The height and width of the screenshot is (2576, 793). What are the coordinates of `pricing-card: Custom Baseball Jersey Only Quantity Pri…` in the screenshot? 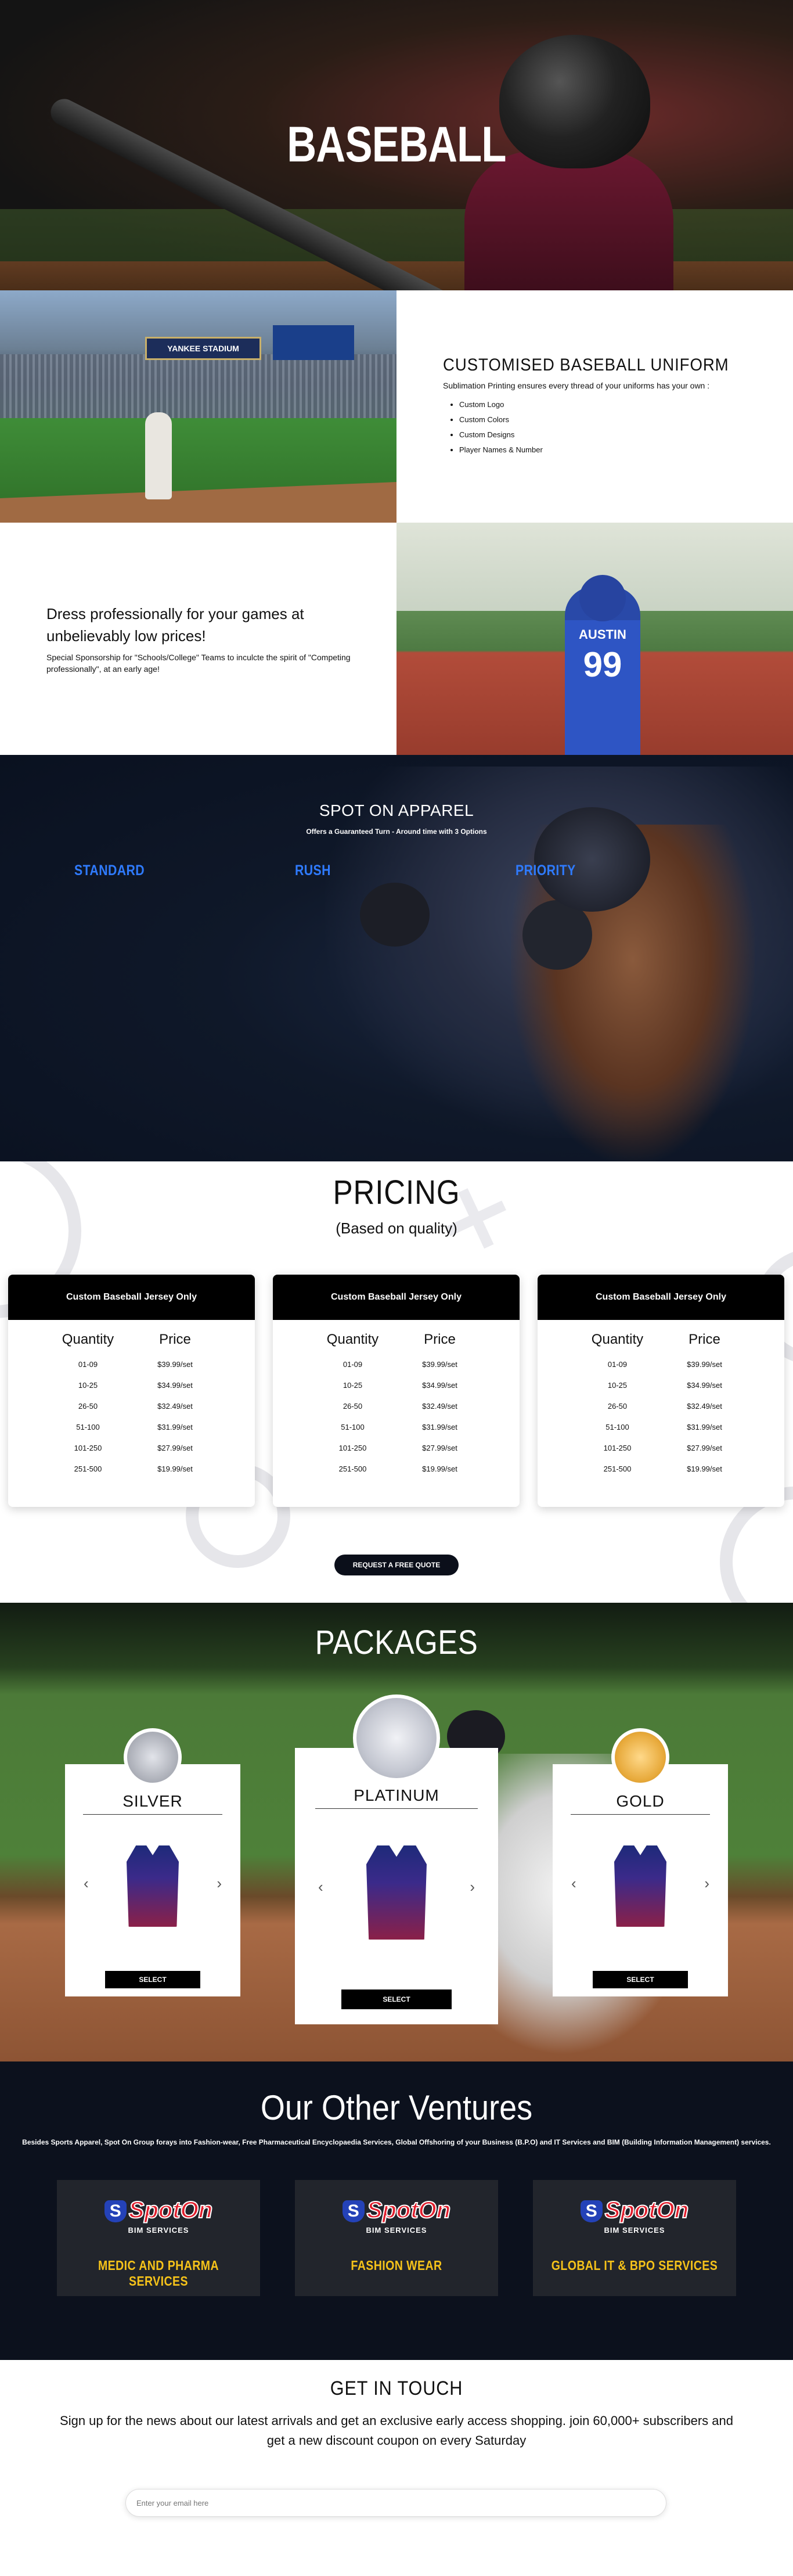 It's located at (661, 1391).